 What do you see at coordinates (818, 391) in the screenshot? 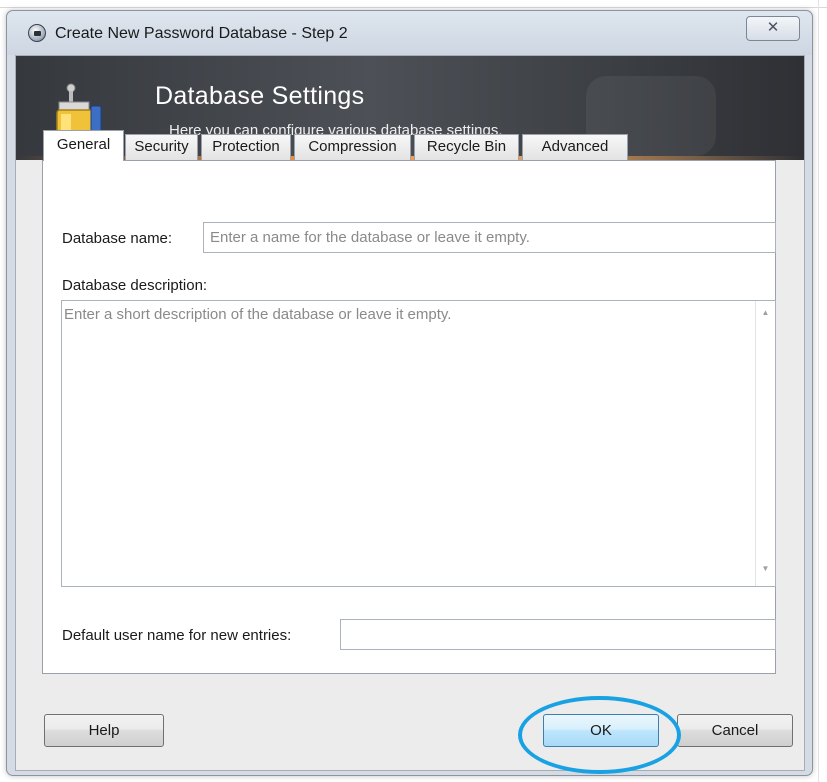
I see `background-divider-vertical` at bounding box center [818, 391].